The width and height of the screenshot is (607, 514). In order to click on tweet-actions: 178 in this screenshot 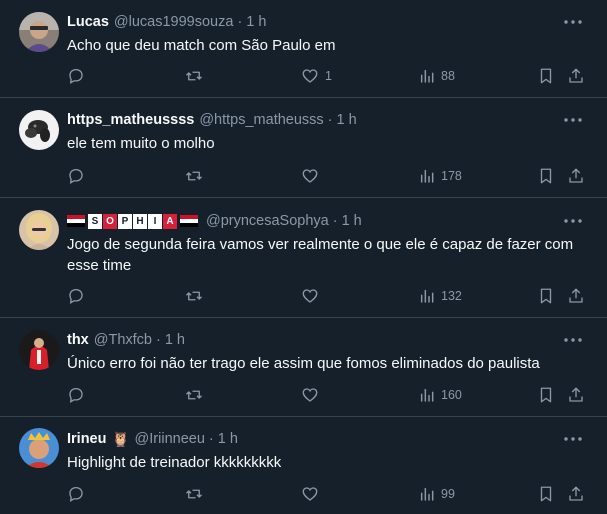, I will do `click(326, 176)`.